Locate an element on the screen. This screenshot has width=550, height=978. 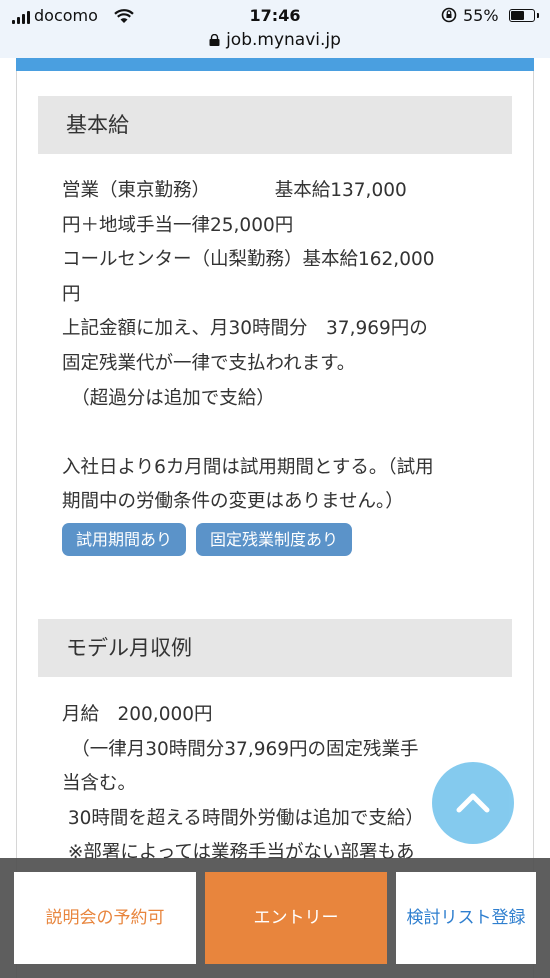
salary-line: 上記金額に加え、月30時間分 37,969円の is located at coordinates (245, 329).